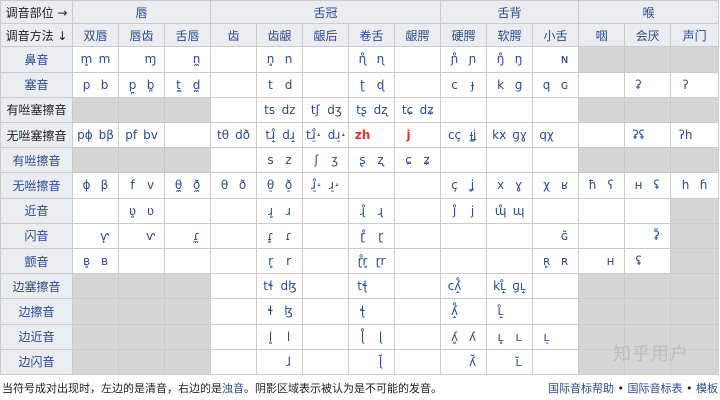 This screenshot has width=720, height=400. What do you see at coordinates (510, 35) in the screenshot?
I see `subplace-label: 软腭` at bounding box center [510, 35].